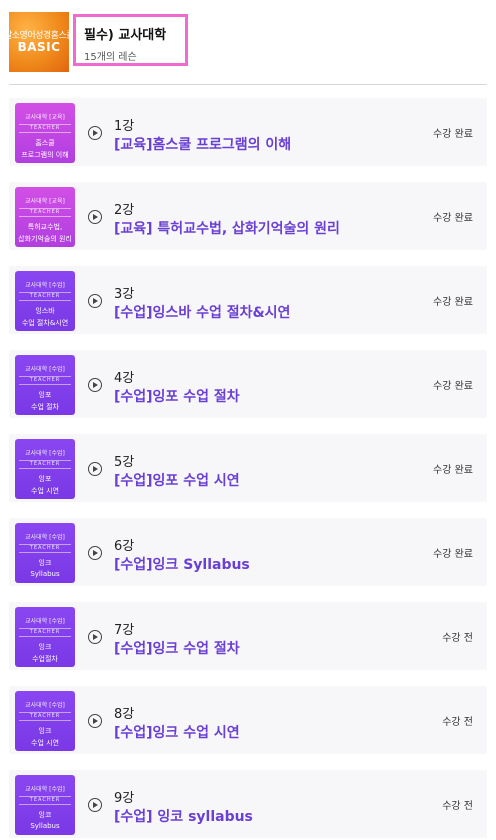 Image resolution: width=496 pixels, height=840 pixels. What do you see at coordinates (177, 396) in the screenshot?
I see `lesson-title-link: [수업]잉포 수업 절차` at bounding box center [177, 396].